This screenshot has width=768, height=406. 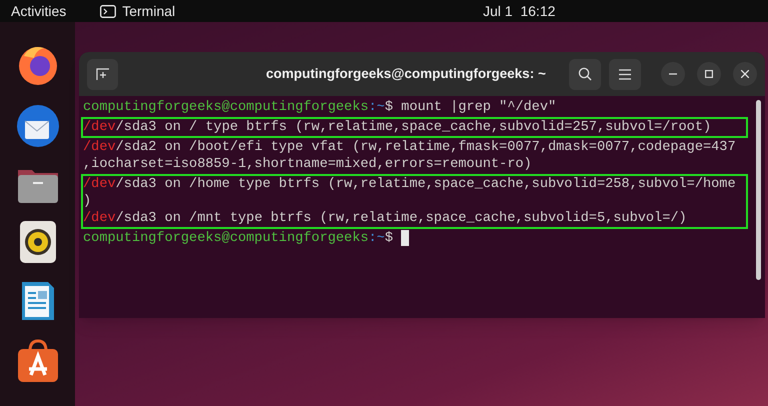 I want to click on activities-button: Activities, so click(x=38, y=11).